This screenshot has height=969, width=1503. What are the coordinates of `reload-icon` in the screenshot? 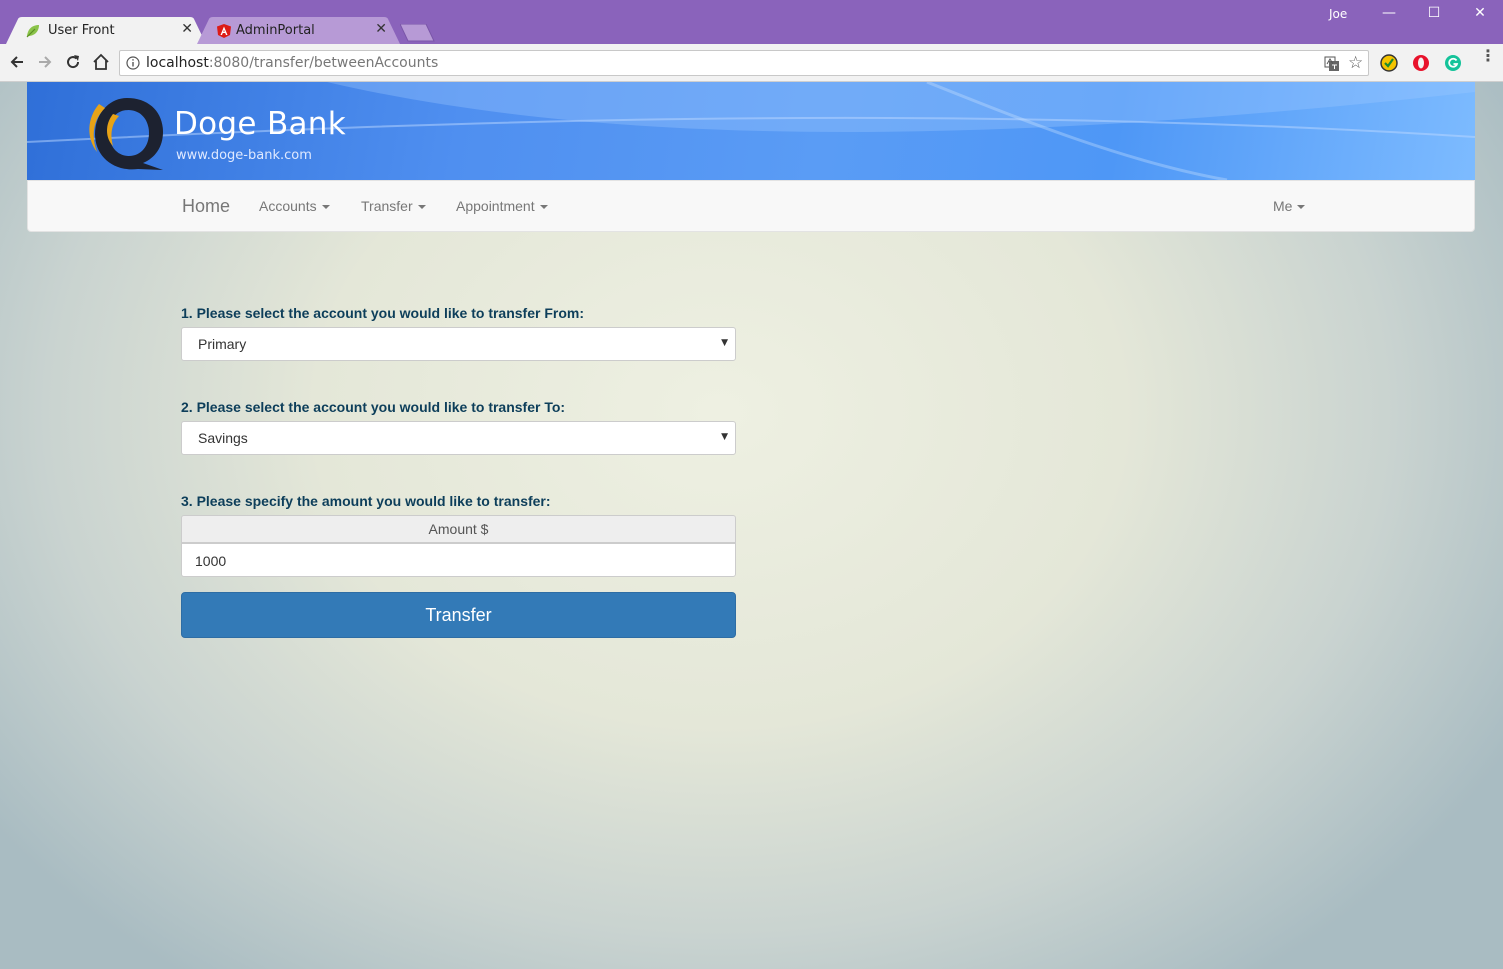 It's located at (73, 62).